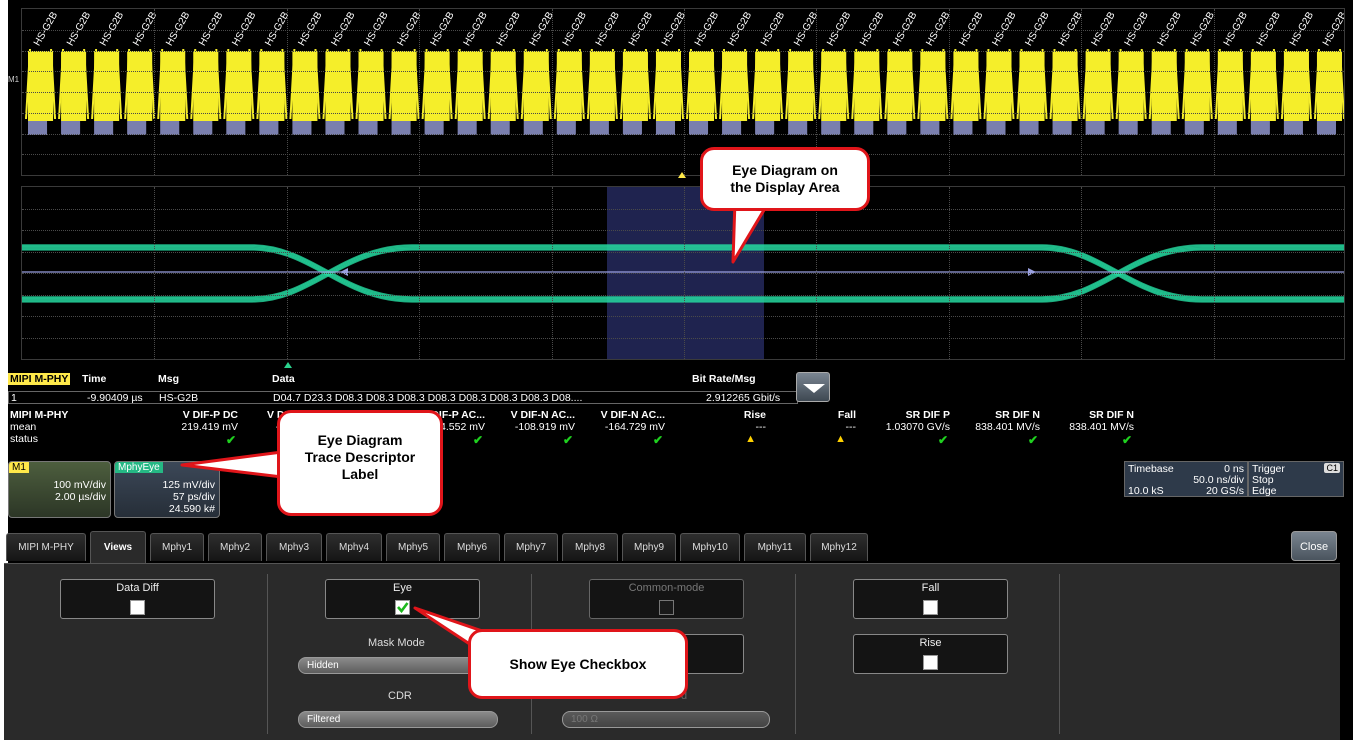 This screenshot has height=740, width=1353. I want to click on tab-mphy10: Mphy10, so click(710, 547).